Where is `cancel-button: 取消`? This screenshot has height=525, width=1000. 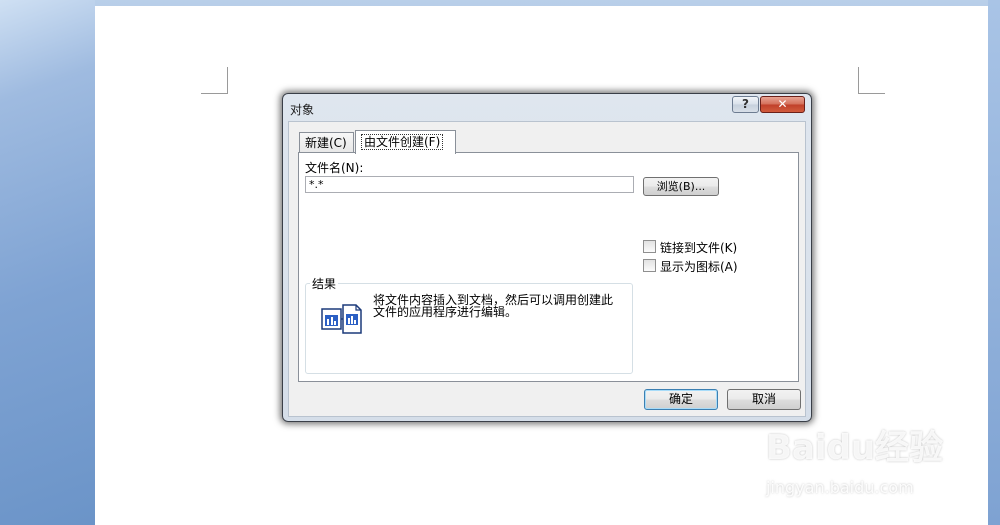
cancel-button: 取消 is located at coordinates (764, 399).